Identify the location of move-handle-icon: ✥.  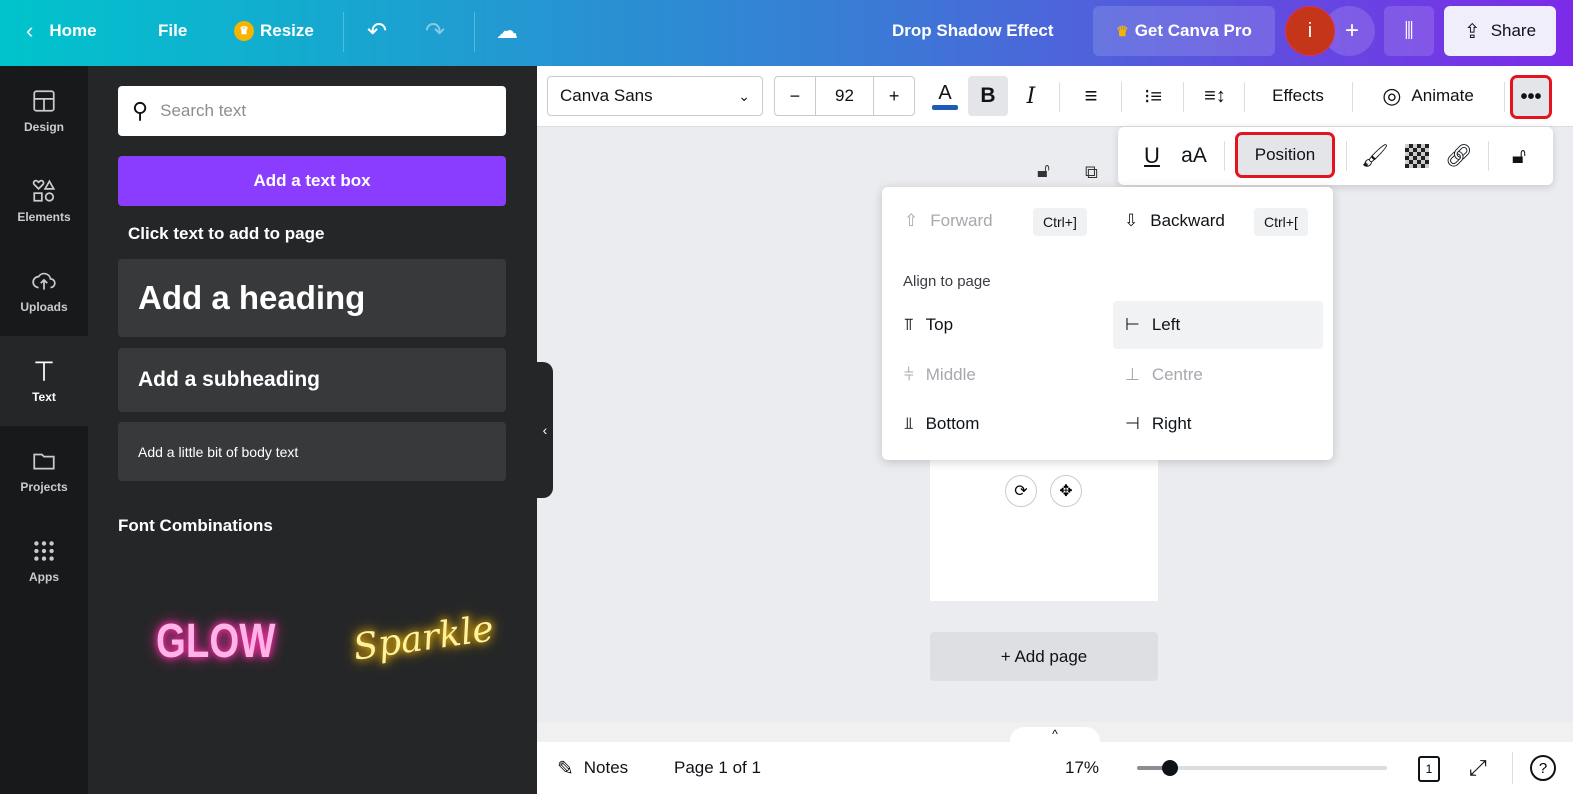
(1066, 491).